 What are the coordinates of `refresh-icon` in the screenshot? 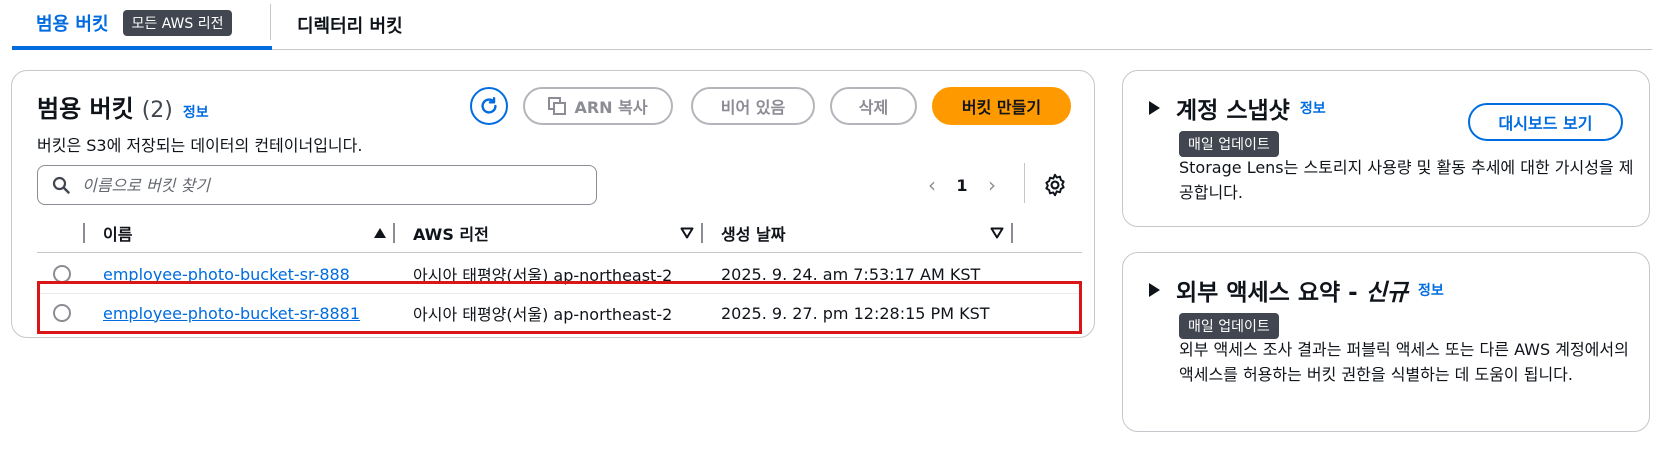 It's located at (489, 105).